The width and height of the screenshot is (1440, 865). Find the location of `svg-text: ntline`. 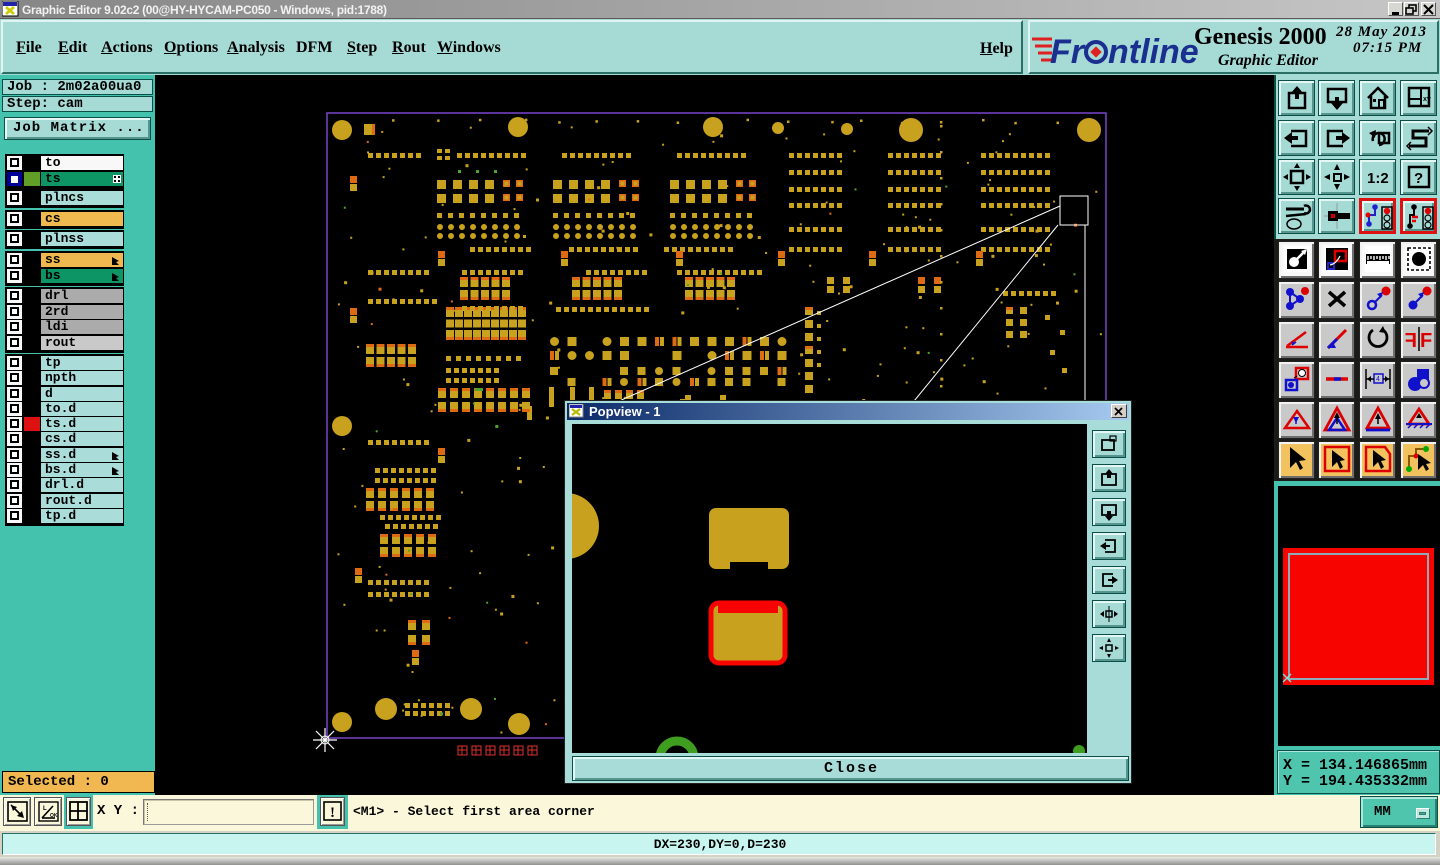

svg-text: ntline is located at coordinates (1153, 52).